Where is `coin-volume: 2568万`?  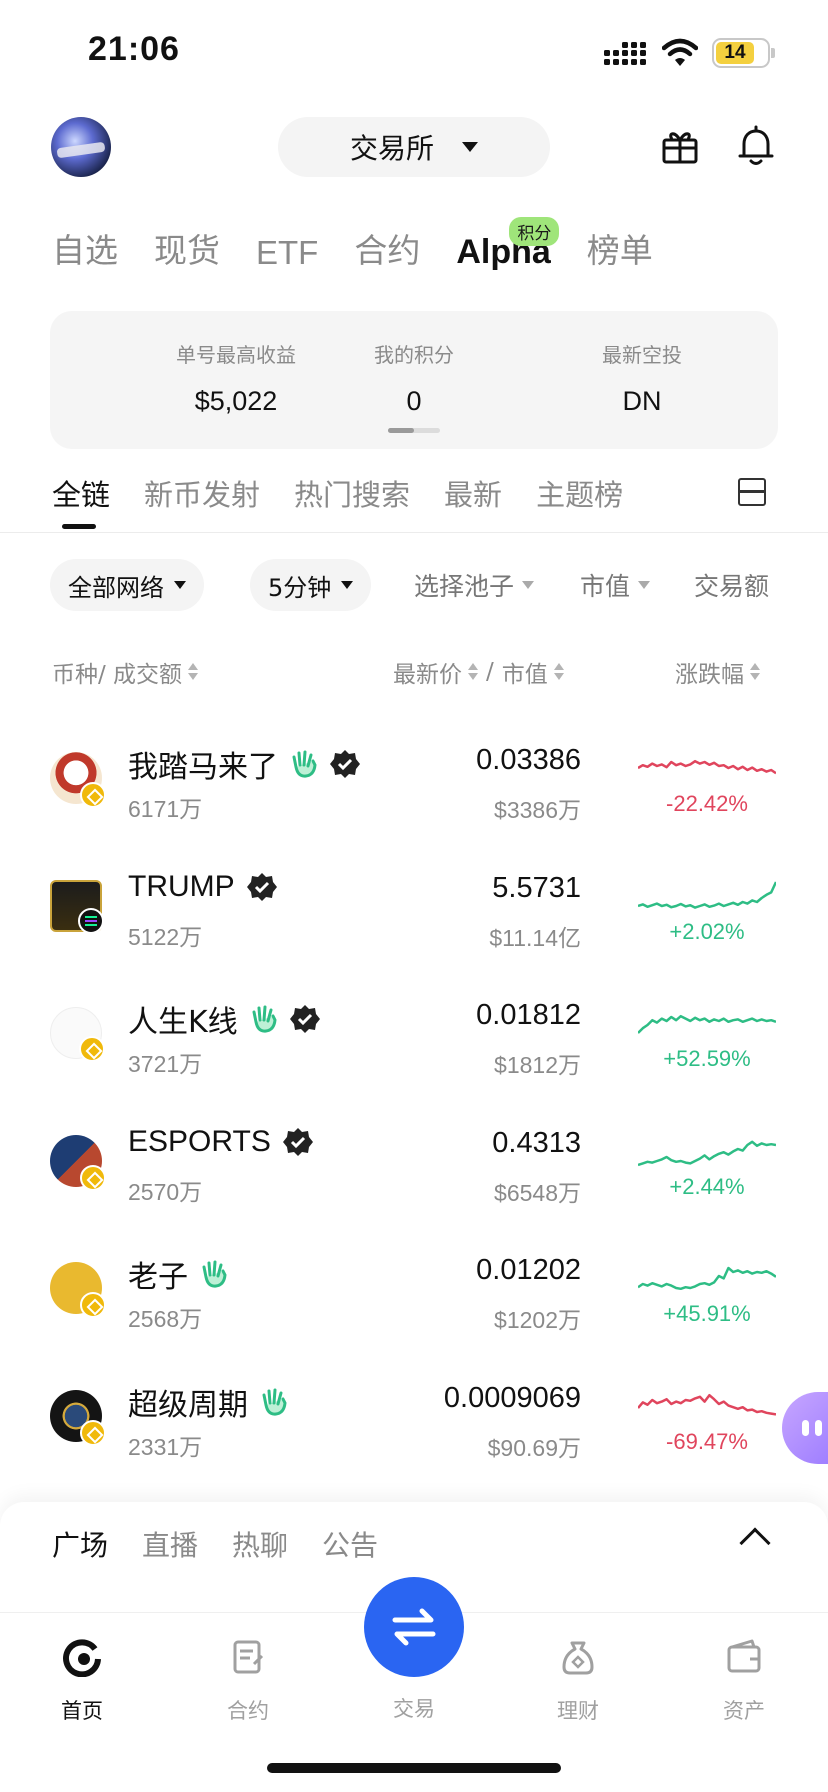 coin-volume: 2568万 is located at coordinates (165, 1319).